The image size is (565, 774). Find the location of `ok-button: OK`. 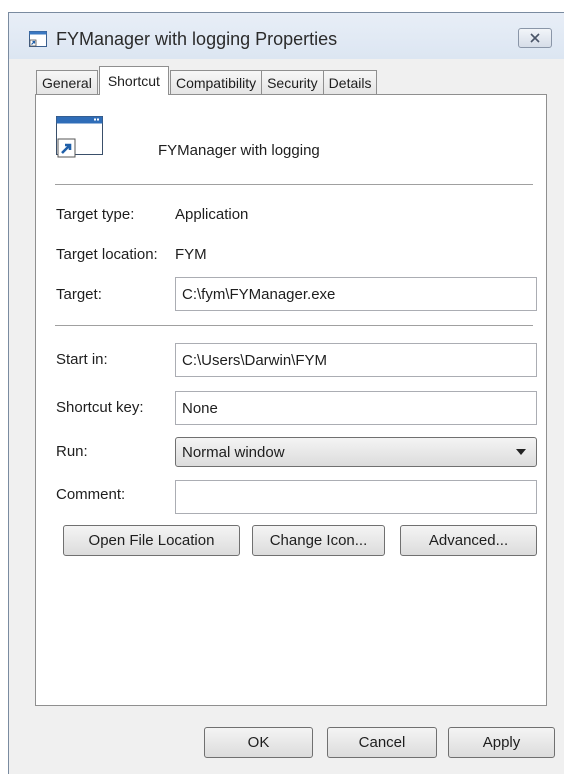

ok-button: OK is located at coordinates (258, 742).